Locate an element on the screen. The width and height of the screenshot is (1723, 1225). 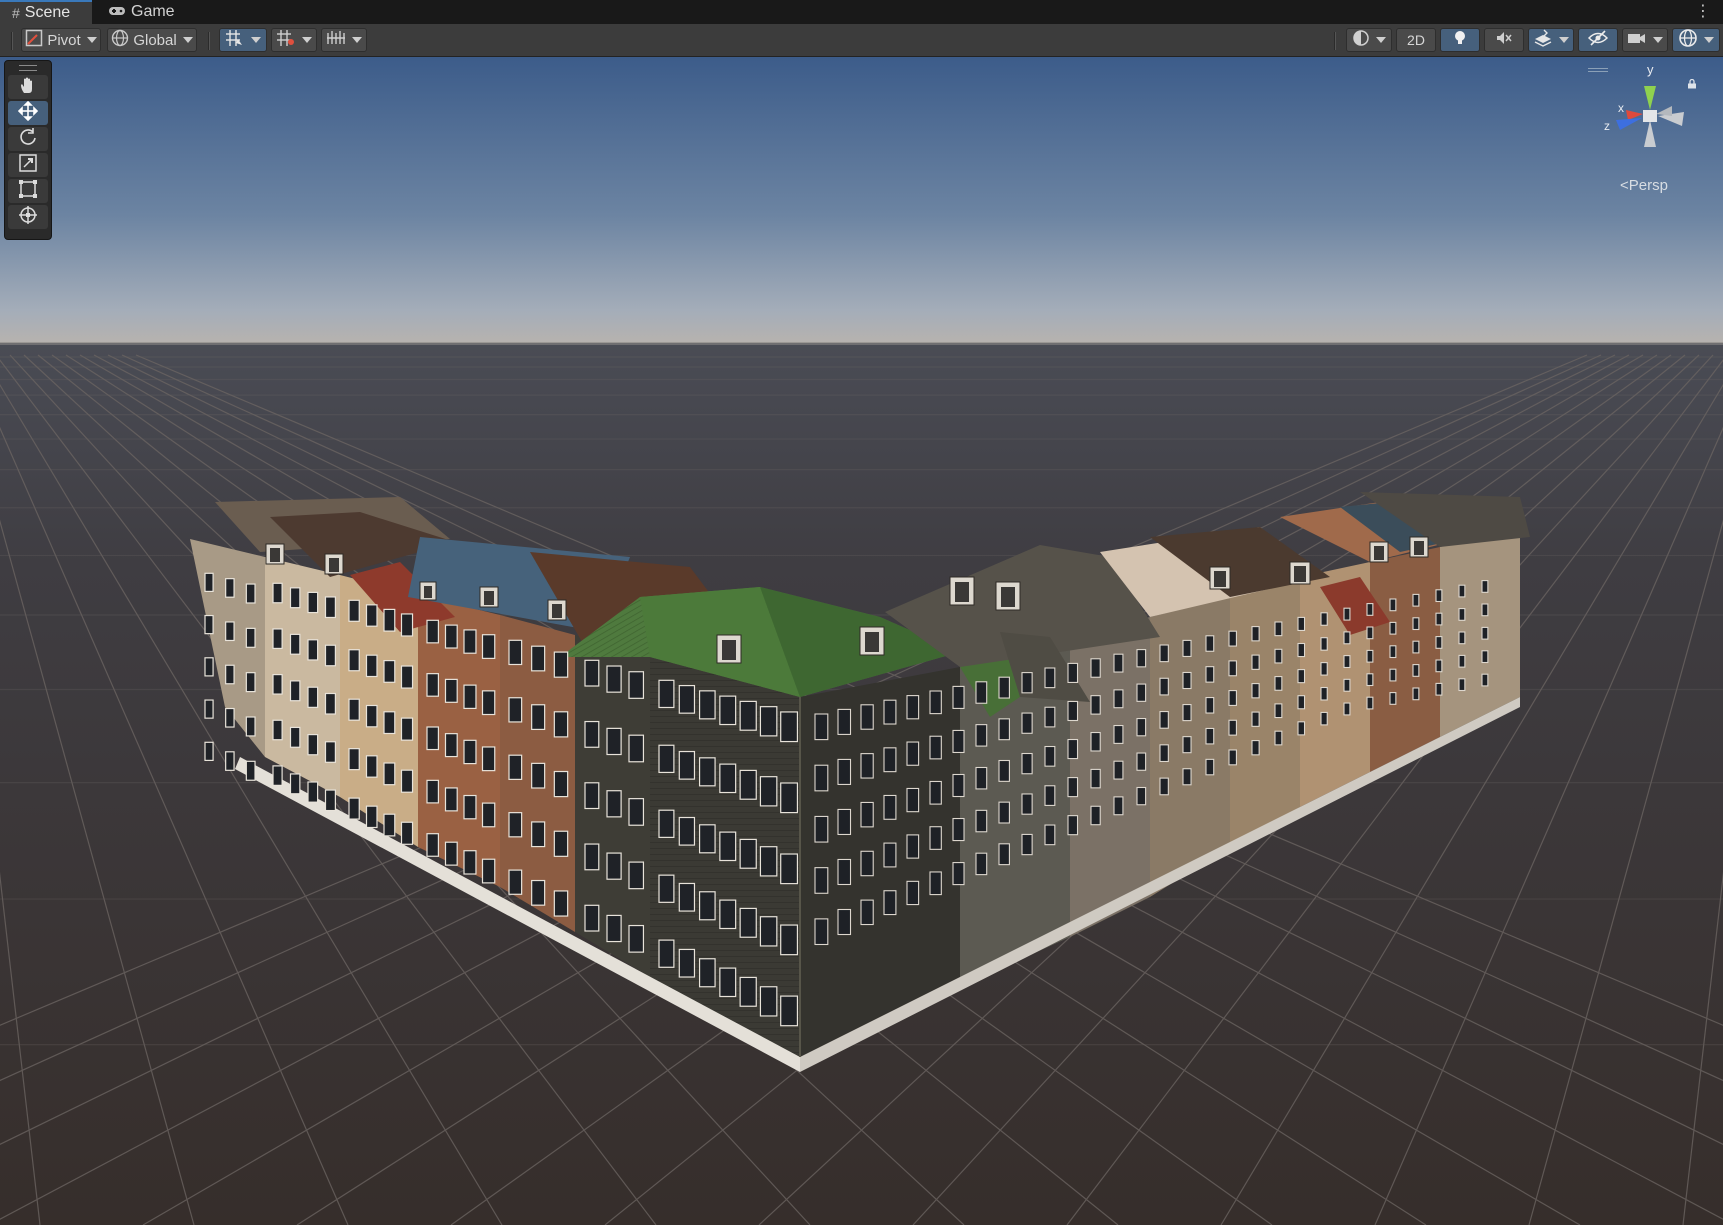
more-options-icon: ⋮ is located at coordinates (1703, 11).